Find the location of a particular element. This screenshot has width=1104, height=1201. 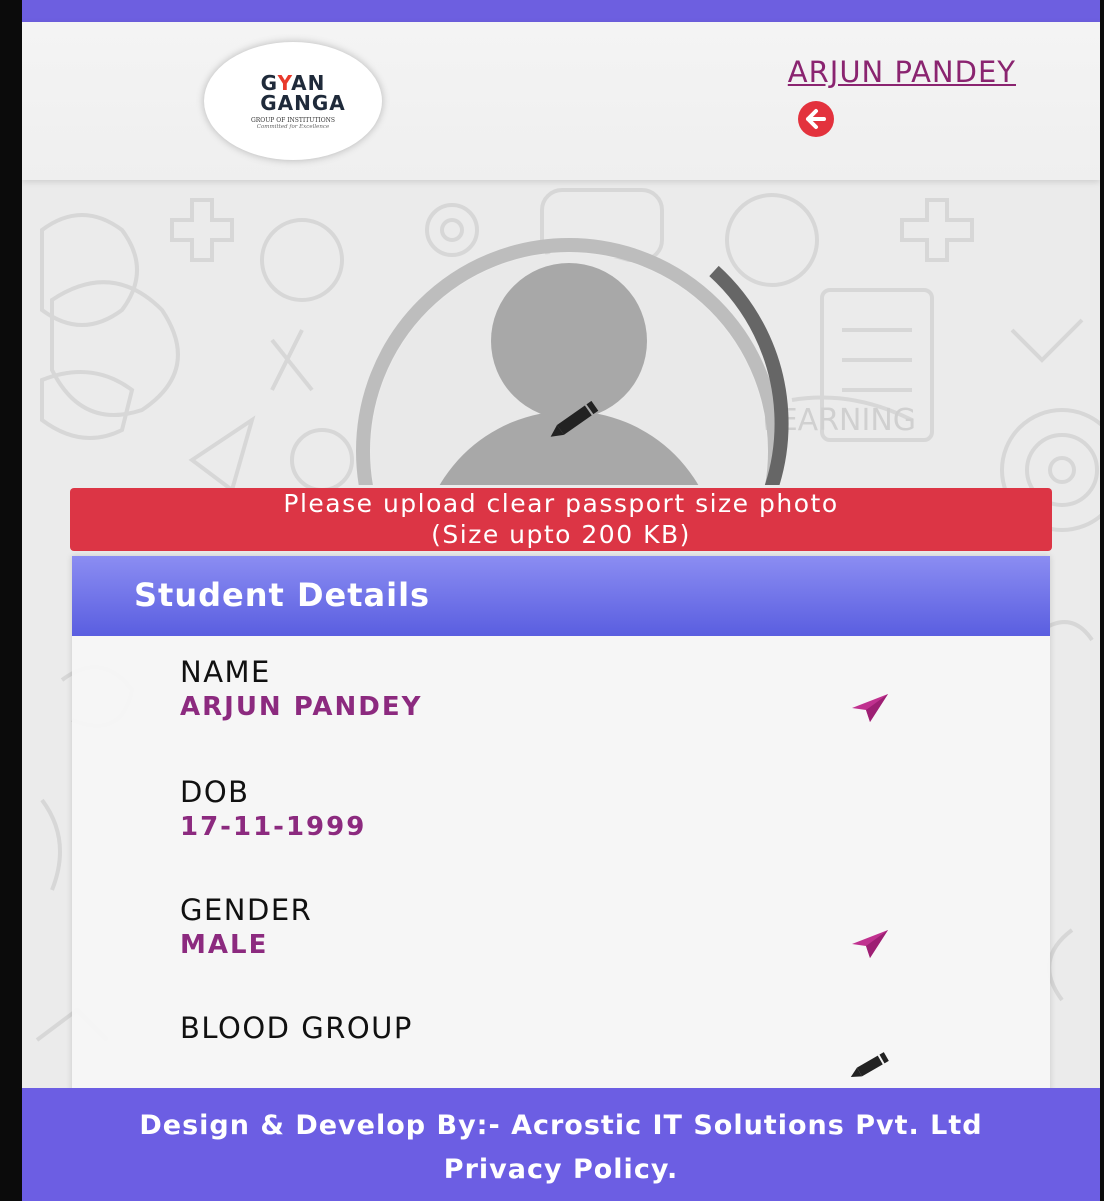

field-value: MALE is located at coordinates (224, 945).